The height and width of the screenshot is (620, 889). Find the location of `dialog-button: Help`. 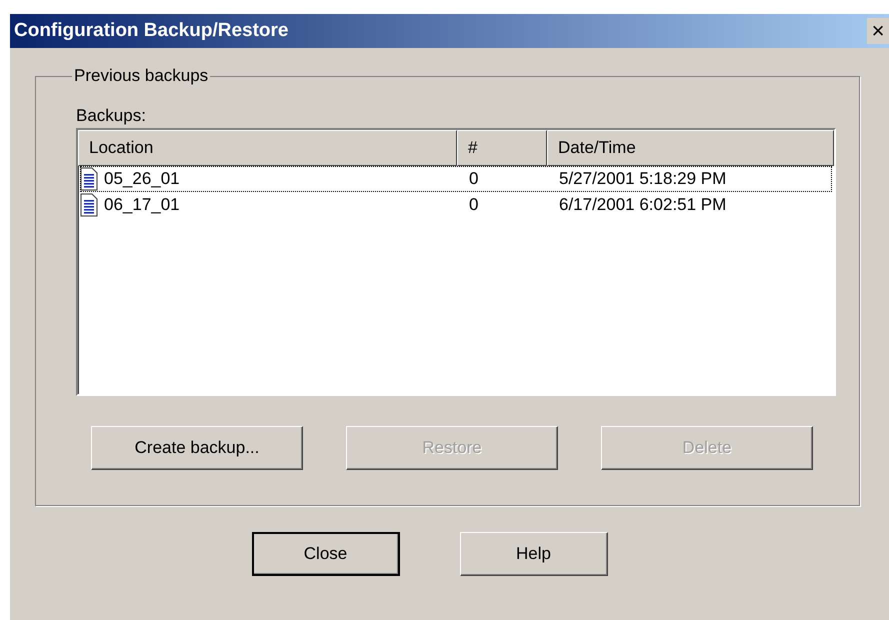

dialog-button: Help is located at coordinates (534, 554).